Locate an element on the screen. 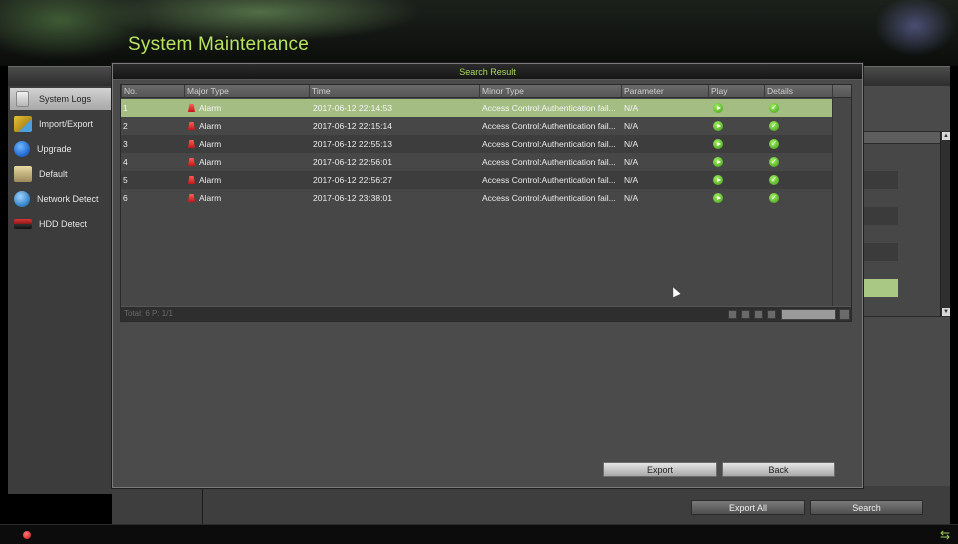  column-header: No. is located at coordinates (152, 91).